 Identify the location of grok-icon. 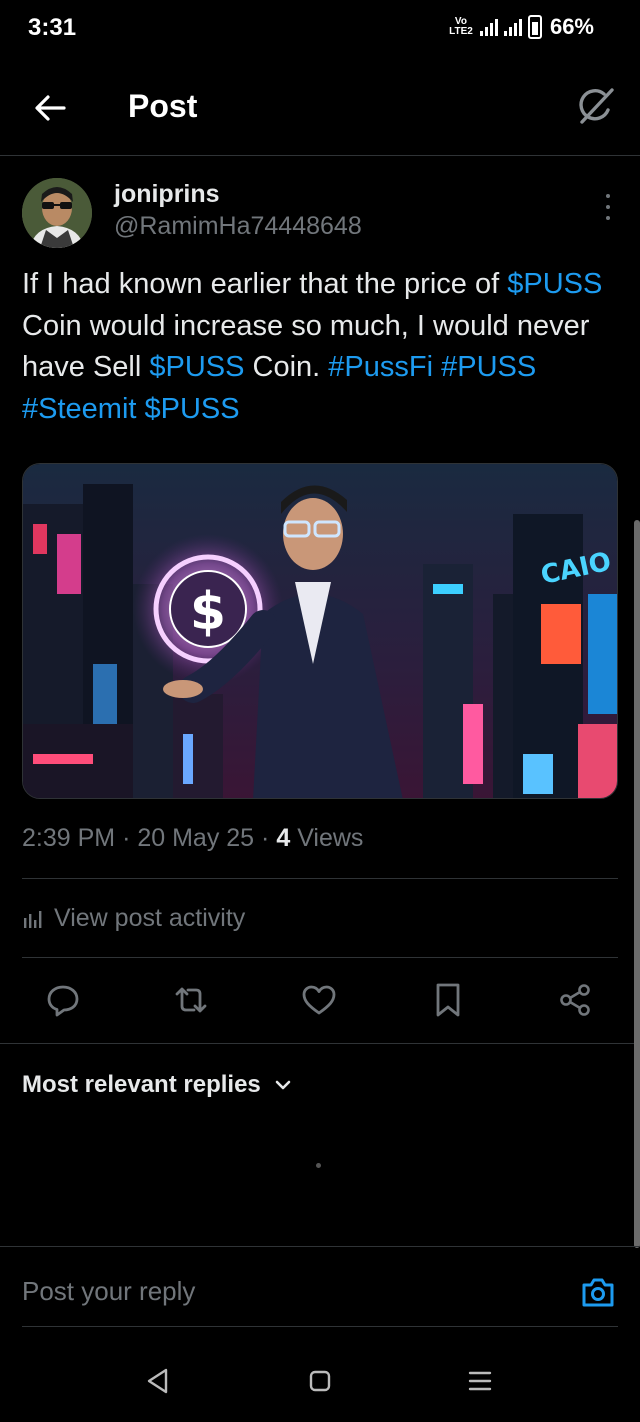
(596, 106).